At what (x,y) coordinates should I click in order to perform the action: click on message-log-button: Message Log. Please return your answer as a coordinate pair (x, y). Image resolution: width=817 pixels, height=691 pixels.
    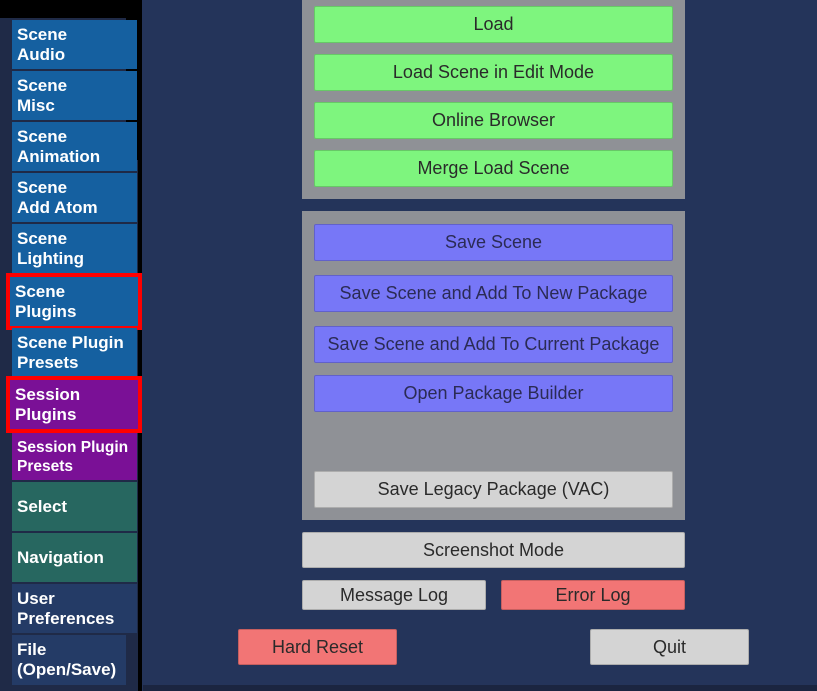
    Looking at the image, I should click on (394, 595).